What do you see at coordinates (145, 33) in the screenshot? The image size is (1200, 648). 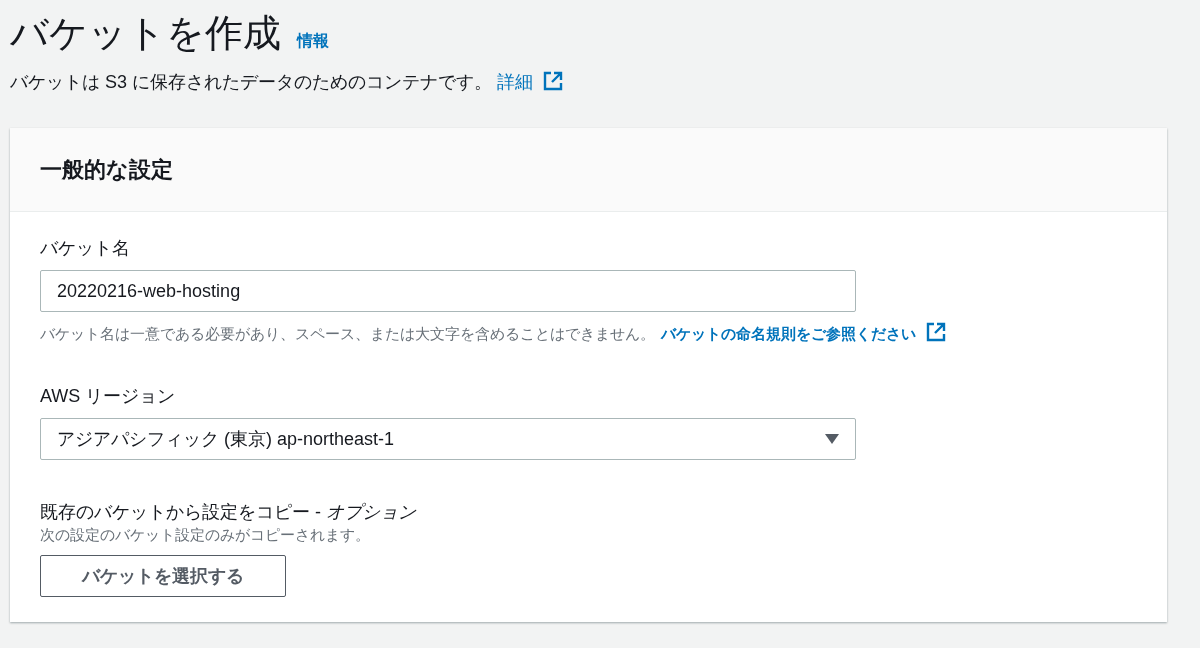 I see `page-title: バケットを作成` at bounding box center [145, 33].